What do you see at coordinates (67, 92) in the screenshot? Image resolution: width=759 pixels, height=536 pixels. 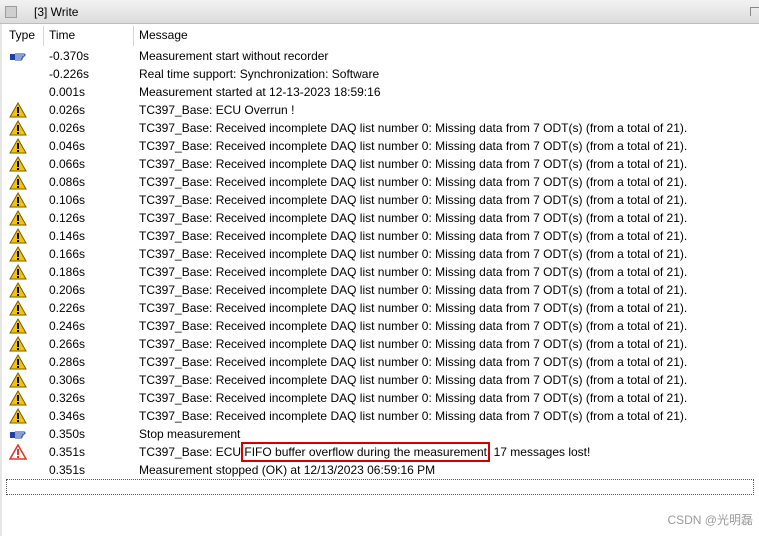 I see `log-time: 0.001s` at bounding box center [67, 92].